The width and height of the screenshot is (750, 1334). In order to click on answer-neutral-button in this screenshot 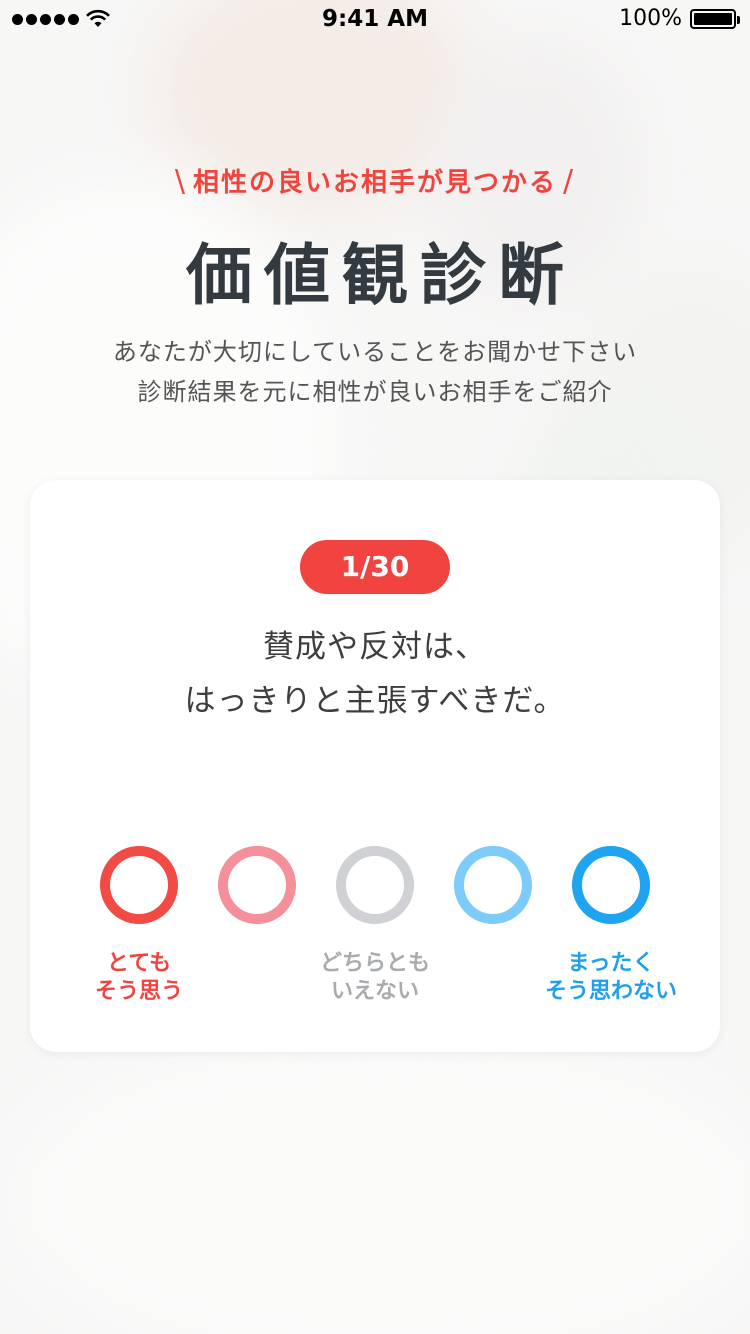, I will do `click(375, 885)`.